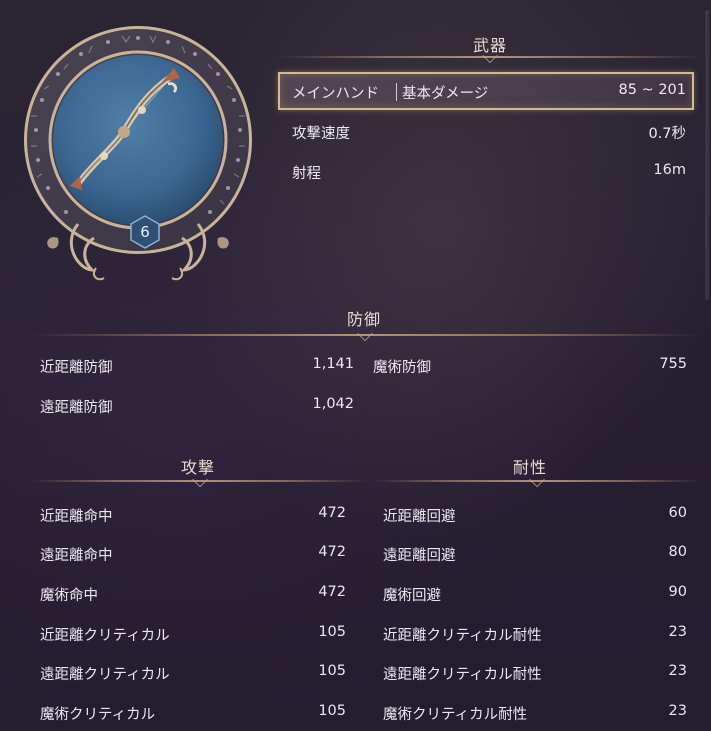  I want to click on stat-value: 60, so click(677, 513).